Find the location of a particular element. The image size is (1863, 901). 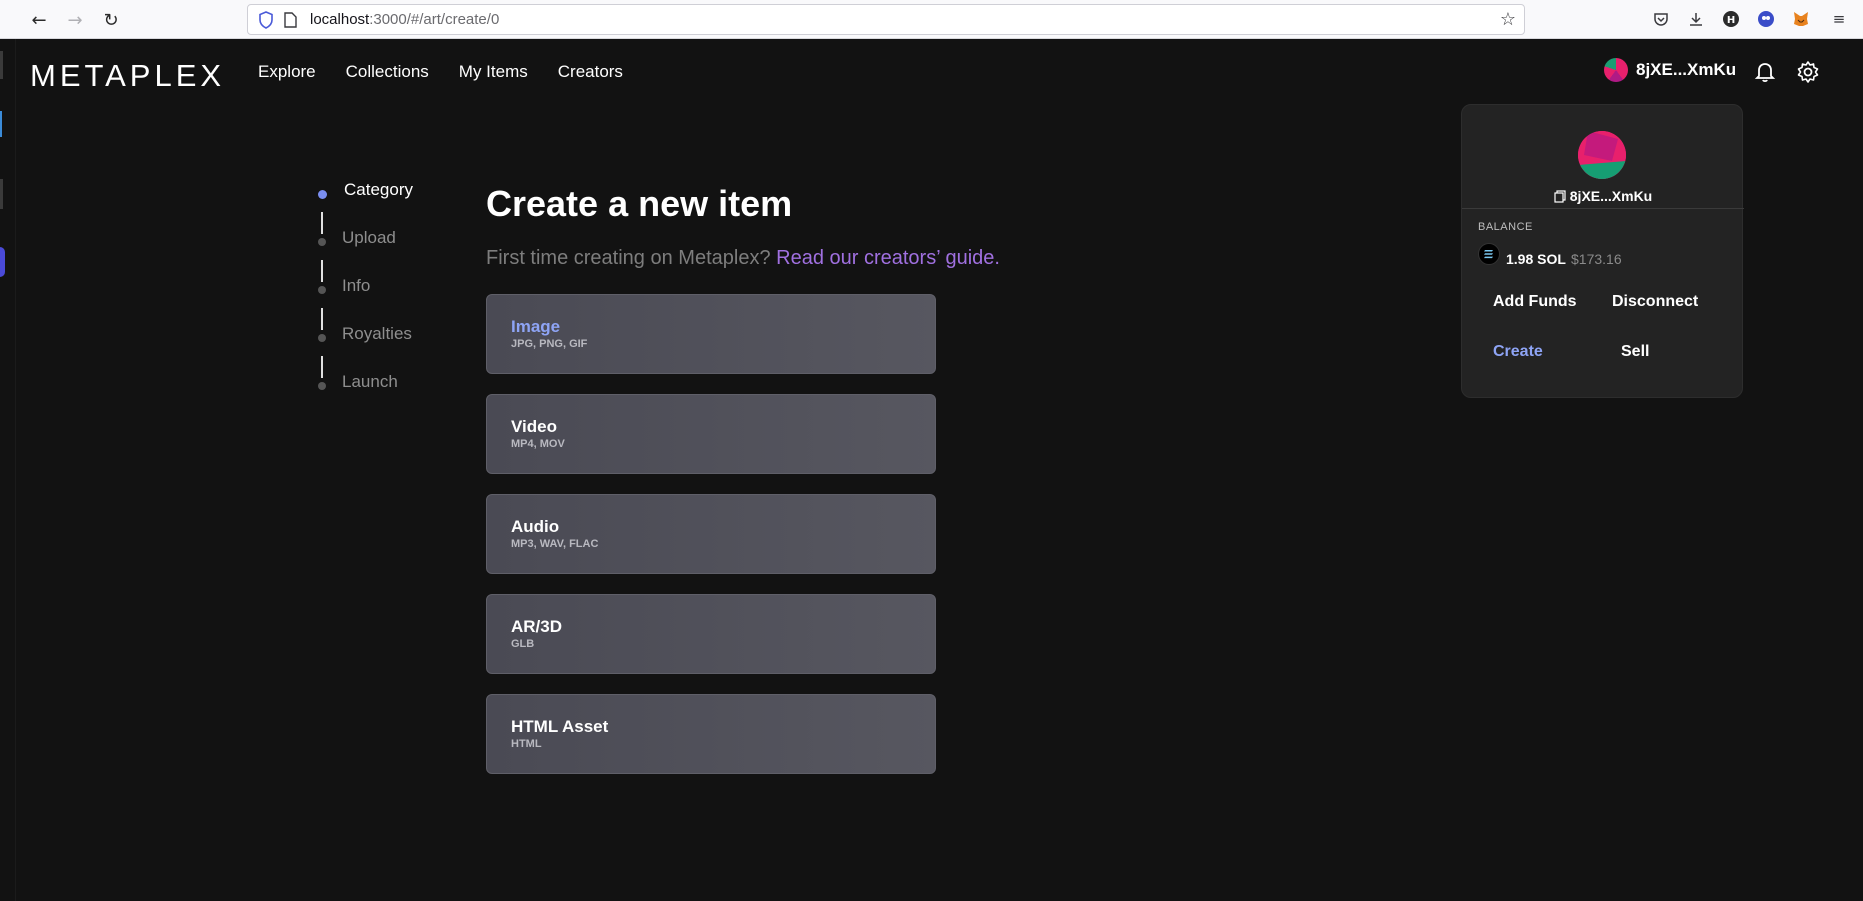

url-host: localhost is located at coordinates (340, 19).